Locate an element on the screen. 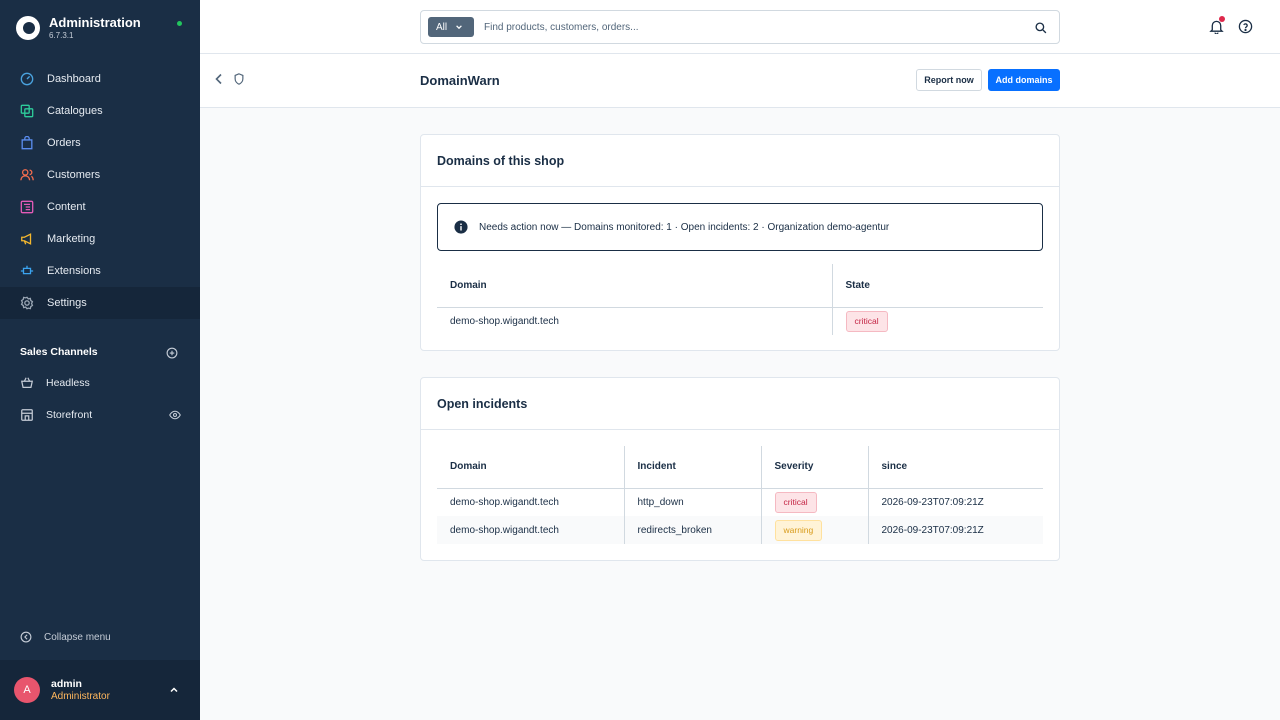 This screenshot has height=720, width=1280. nav-item-settings: Settings is located at coordinates (100, 303).